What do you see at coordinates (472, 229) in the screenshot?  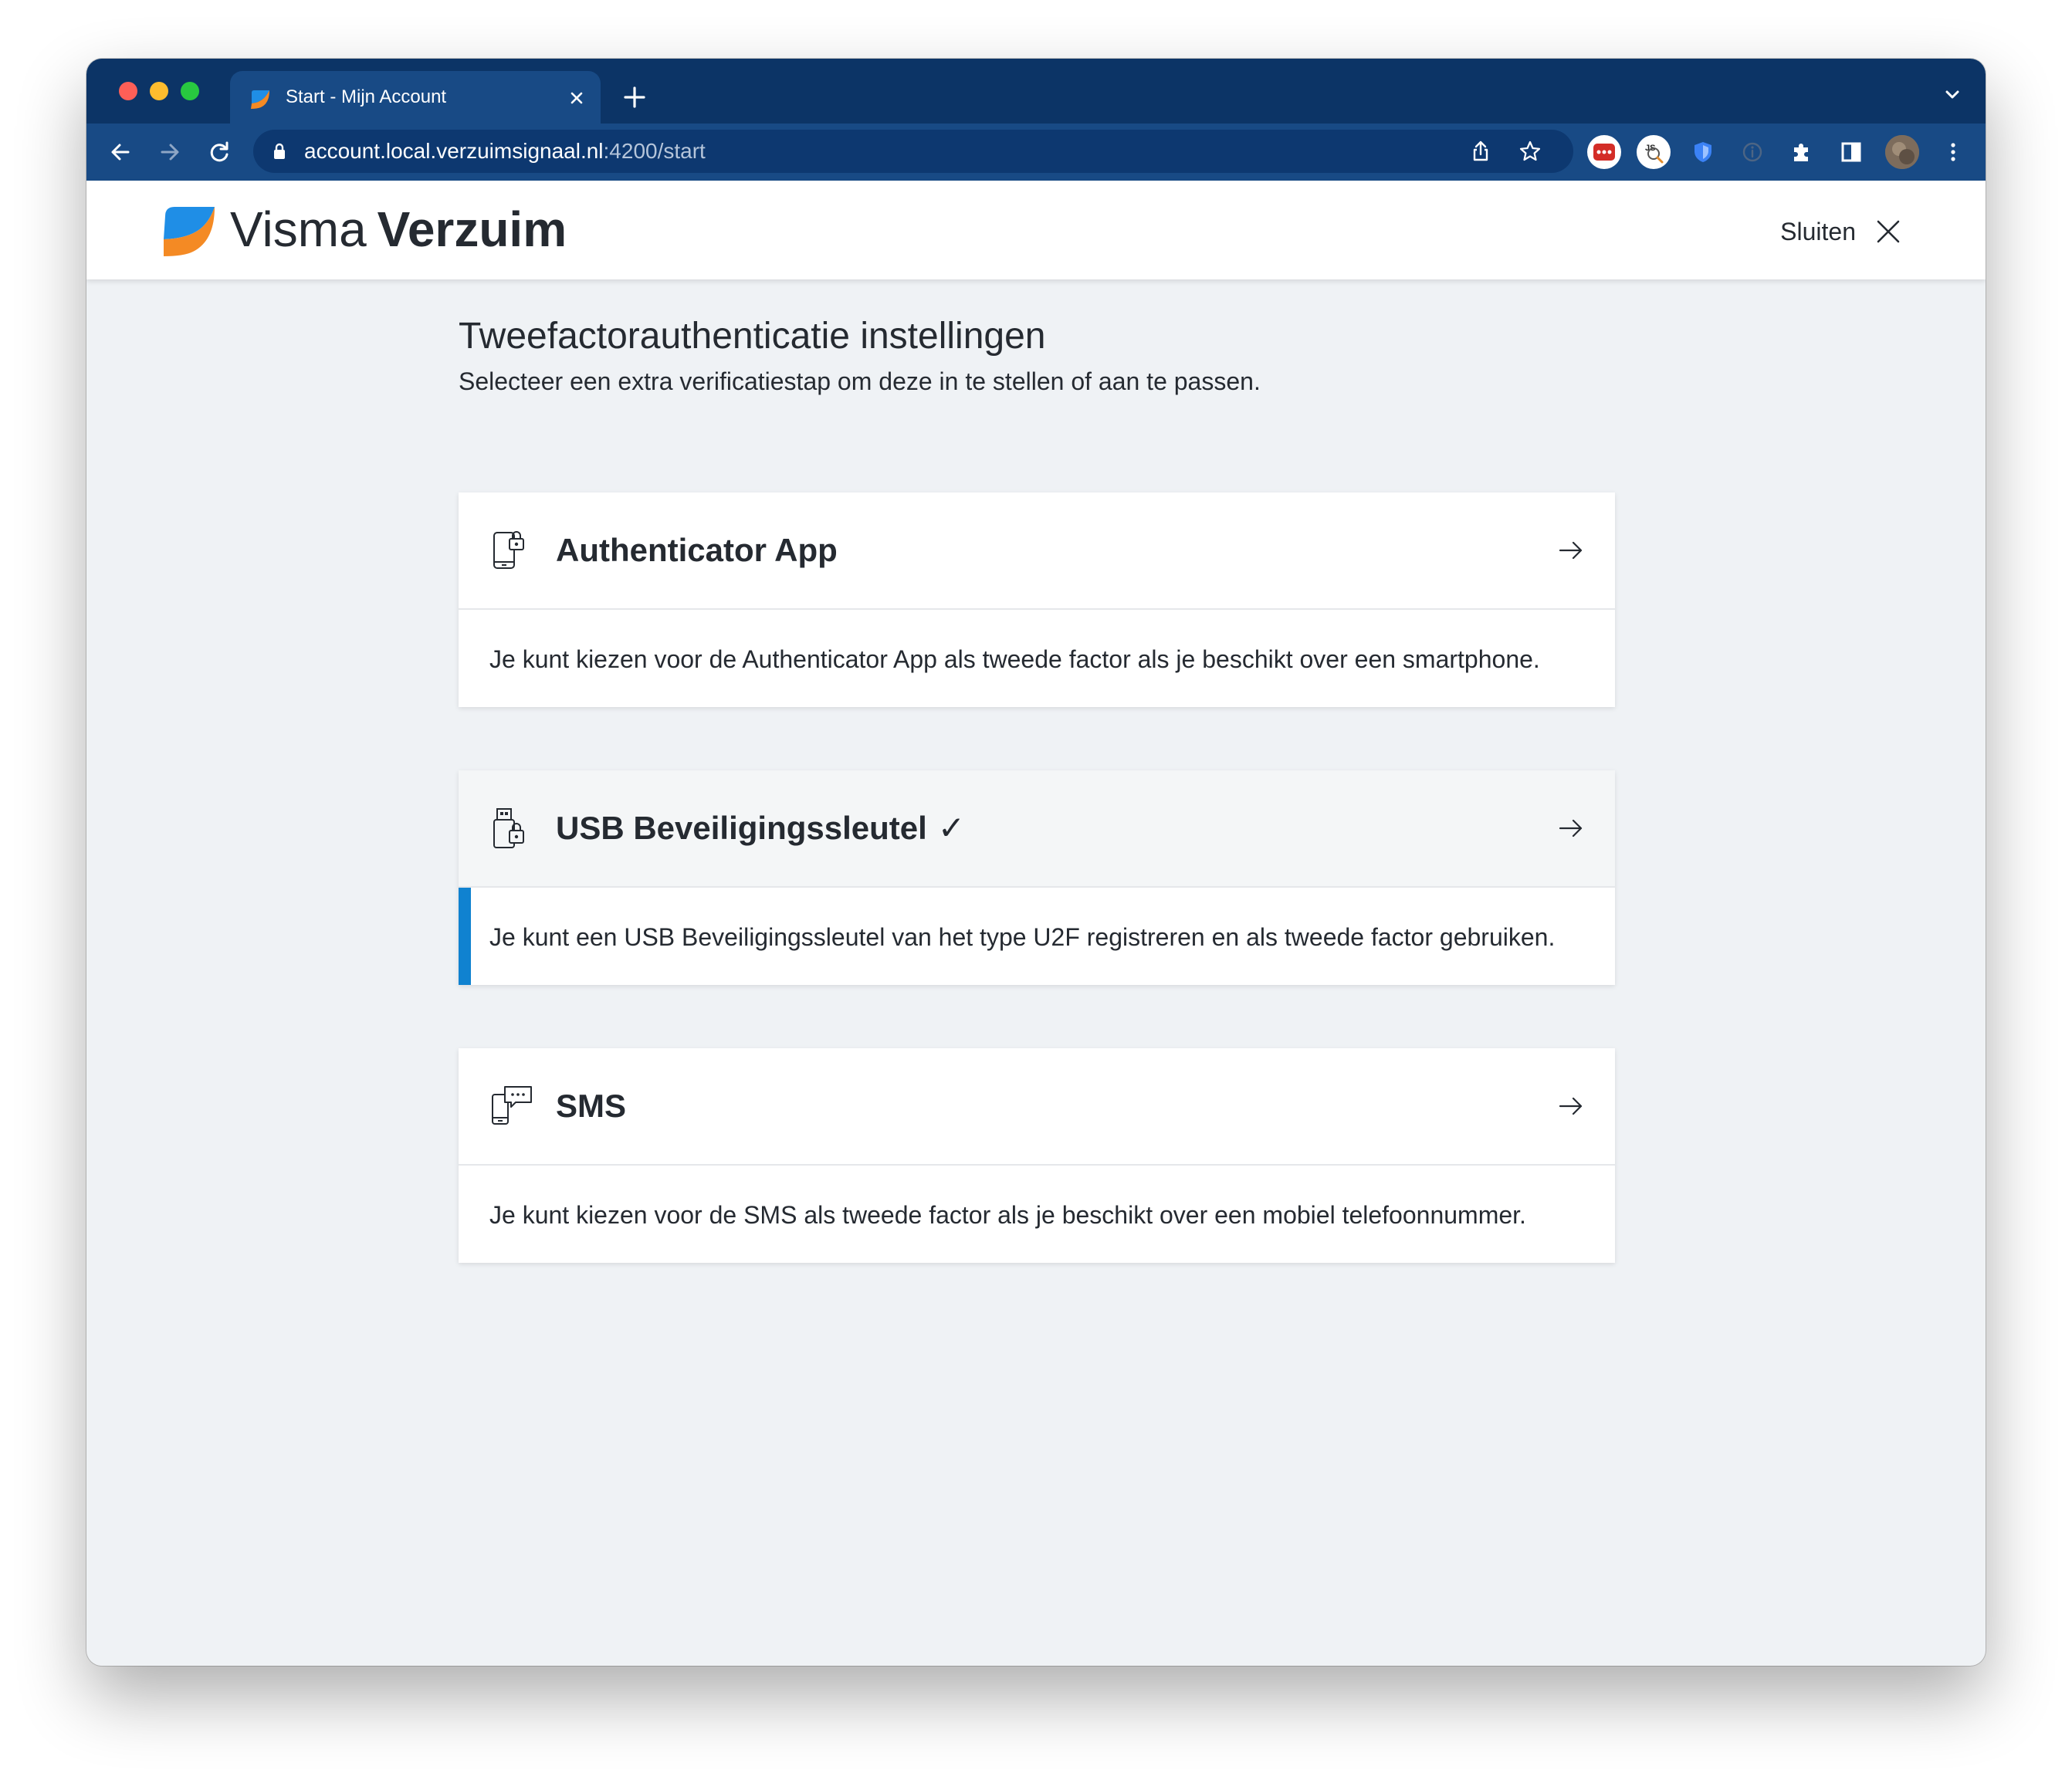 I see `brand-bold: Verzuim` at bounding box center [472, 229].